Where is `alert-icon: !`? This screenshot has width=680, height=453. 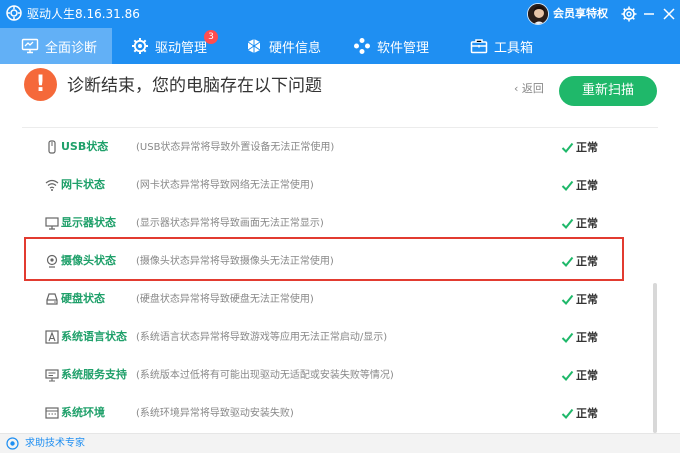
alert-icon: ! is located at coordinates (40, 84).